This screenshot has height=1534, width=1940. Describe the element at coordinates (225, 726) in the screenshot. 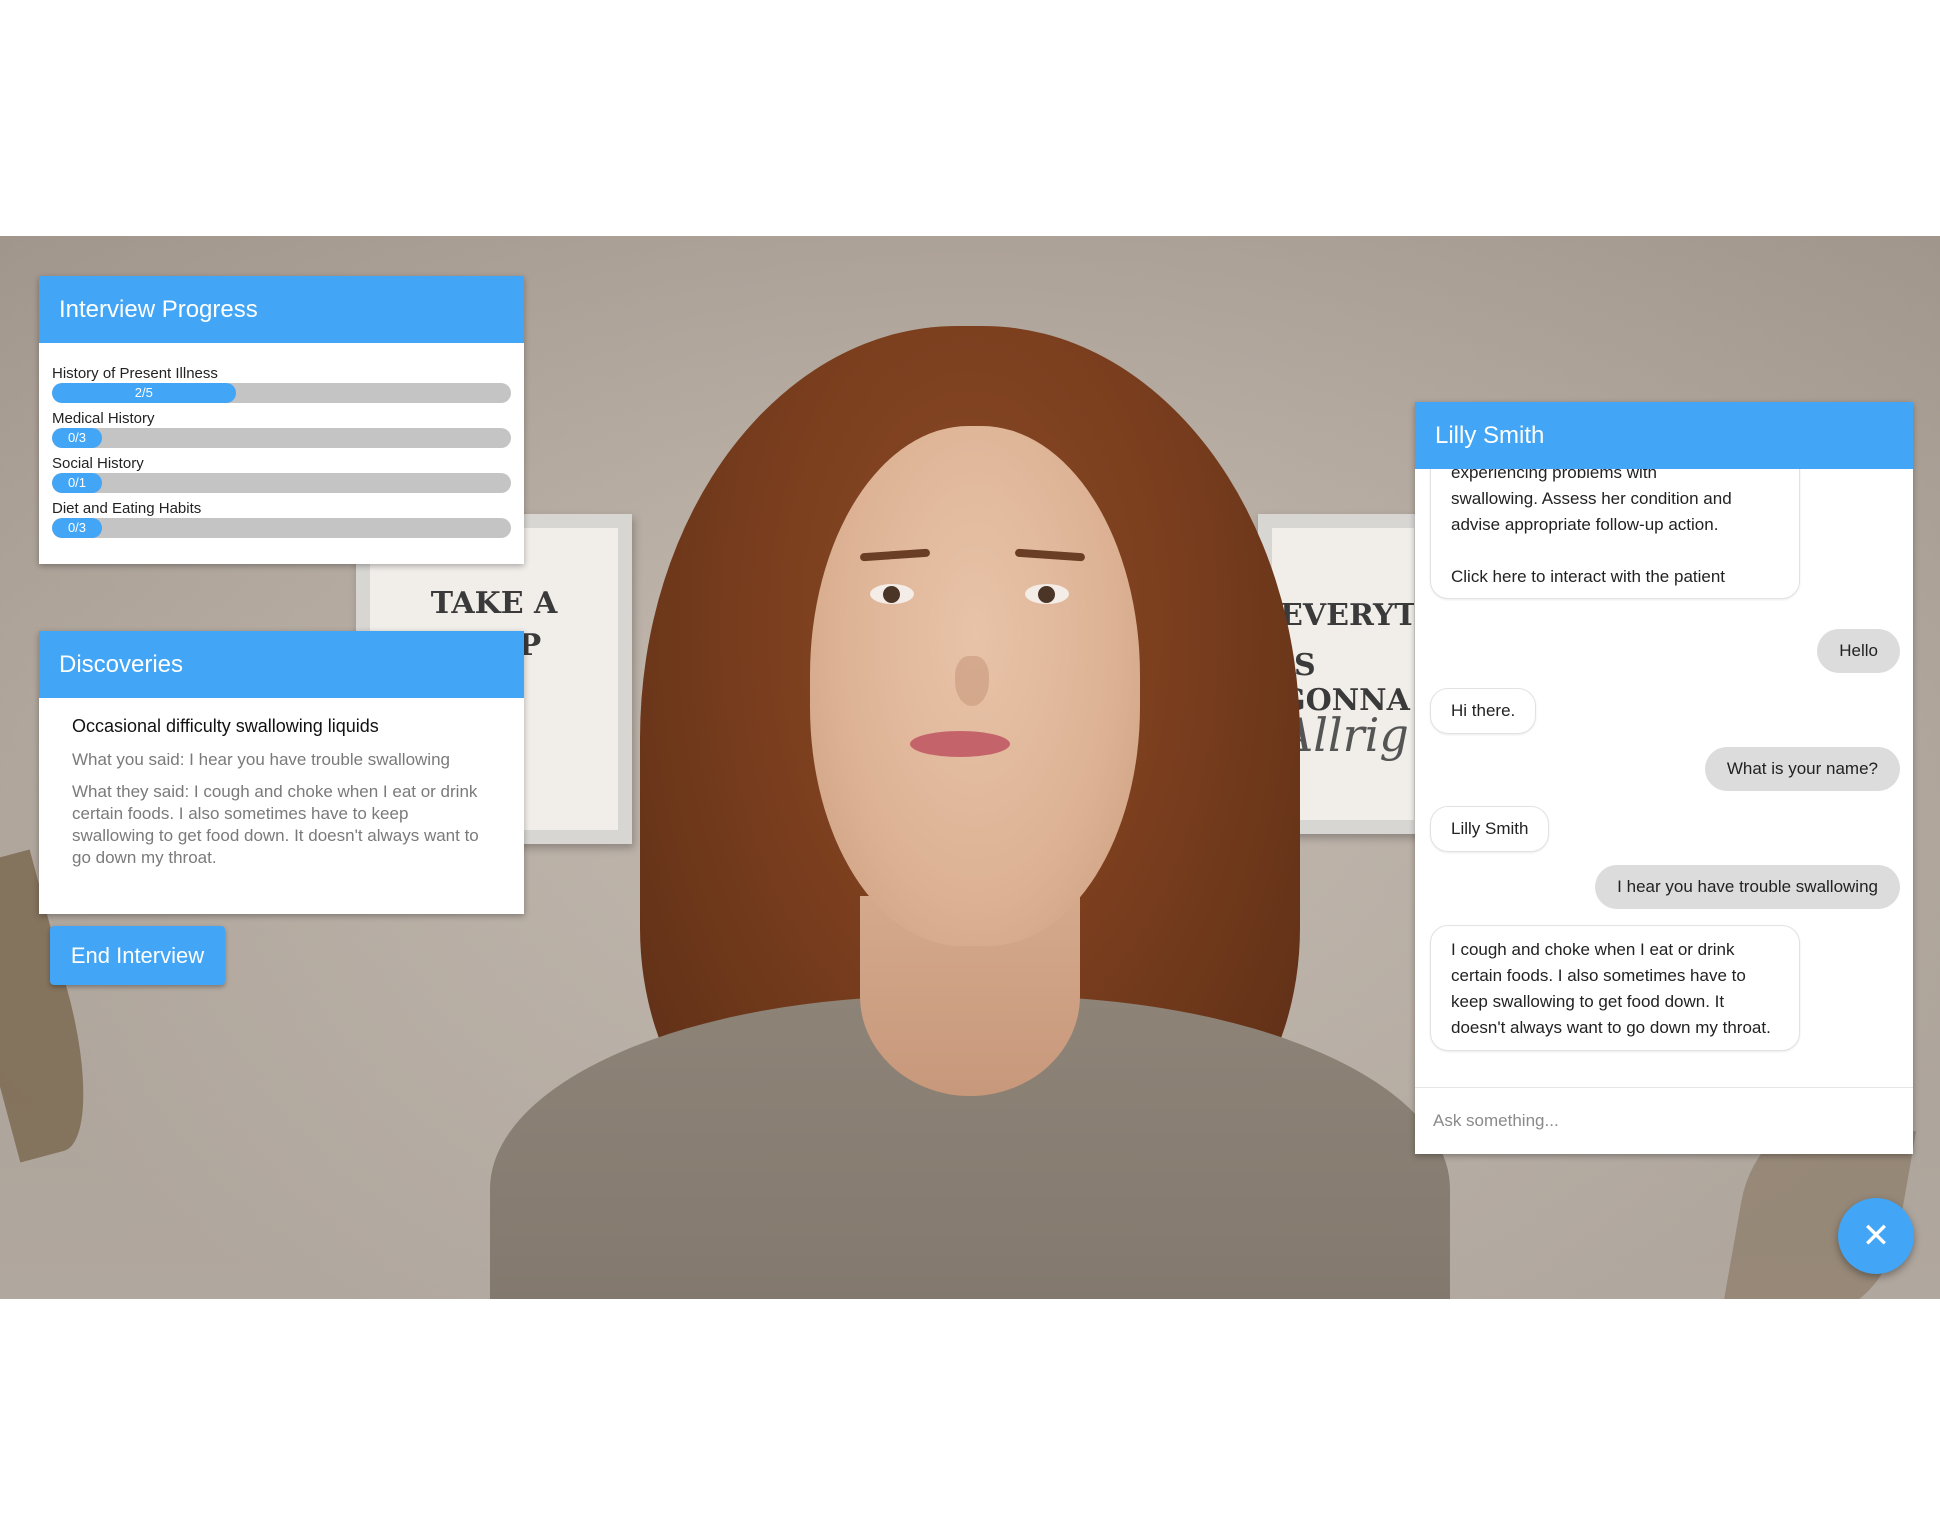

I see `discovery-title: Occasional difficulty swallowing liquids` at that location.